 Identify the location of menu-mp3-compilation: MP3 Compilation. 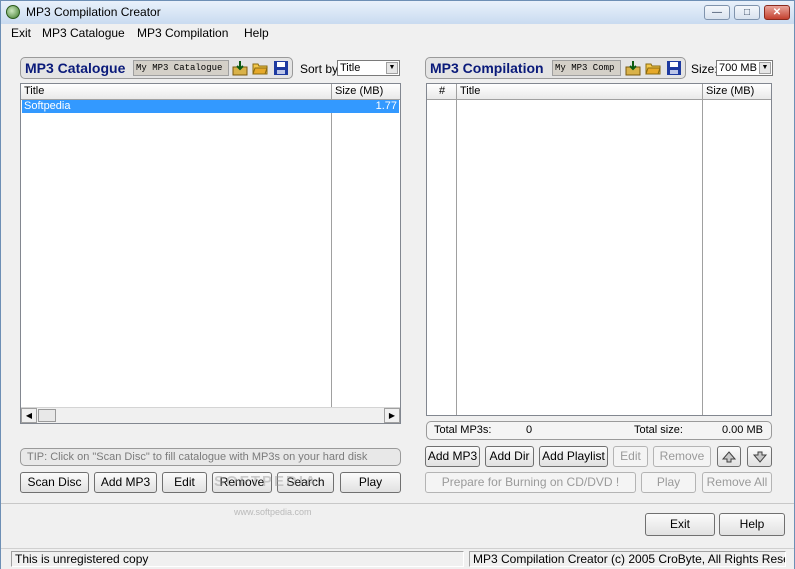
(182, 33).